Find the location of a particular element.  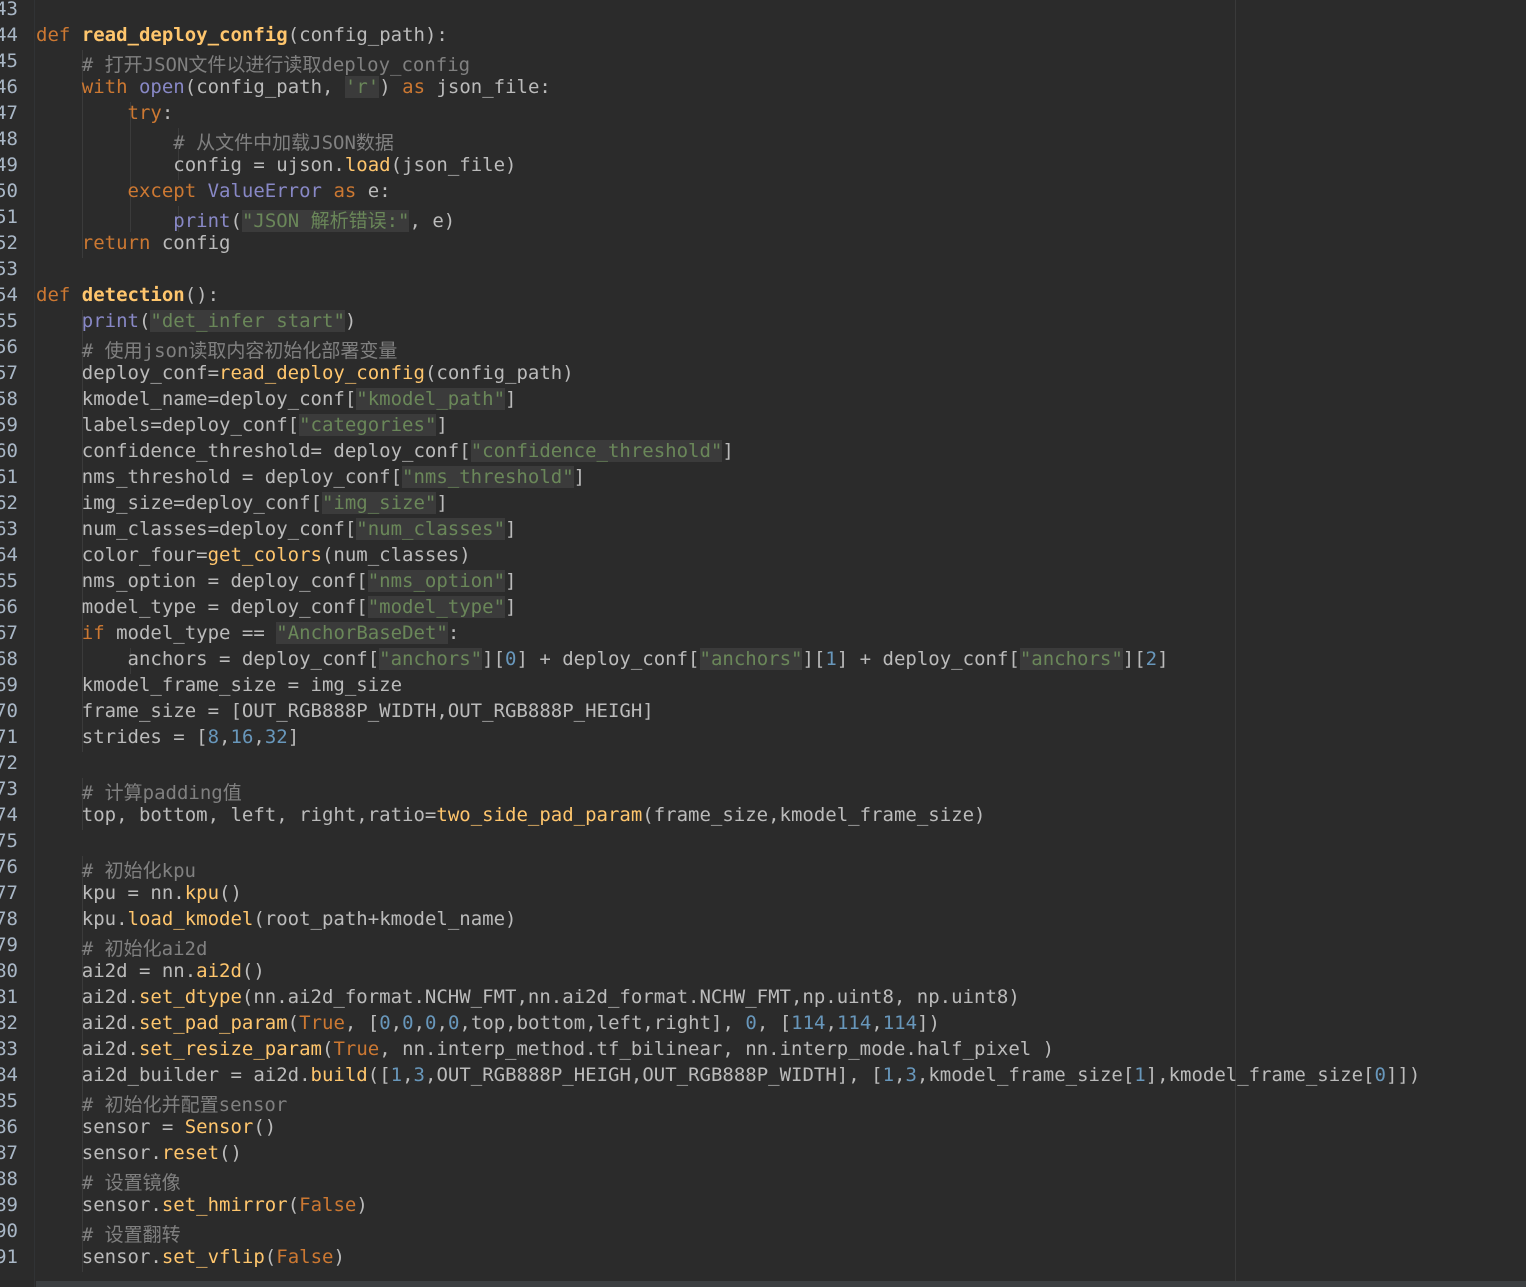

line-number: 84 is located at coordinates (9, 1075).